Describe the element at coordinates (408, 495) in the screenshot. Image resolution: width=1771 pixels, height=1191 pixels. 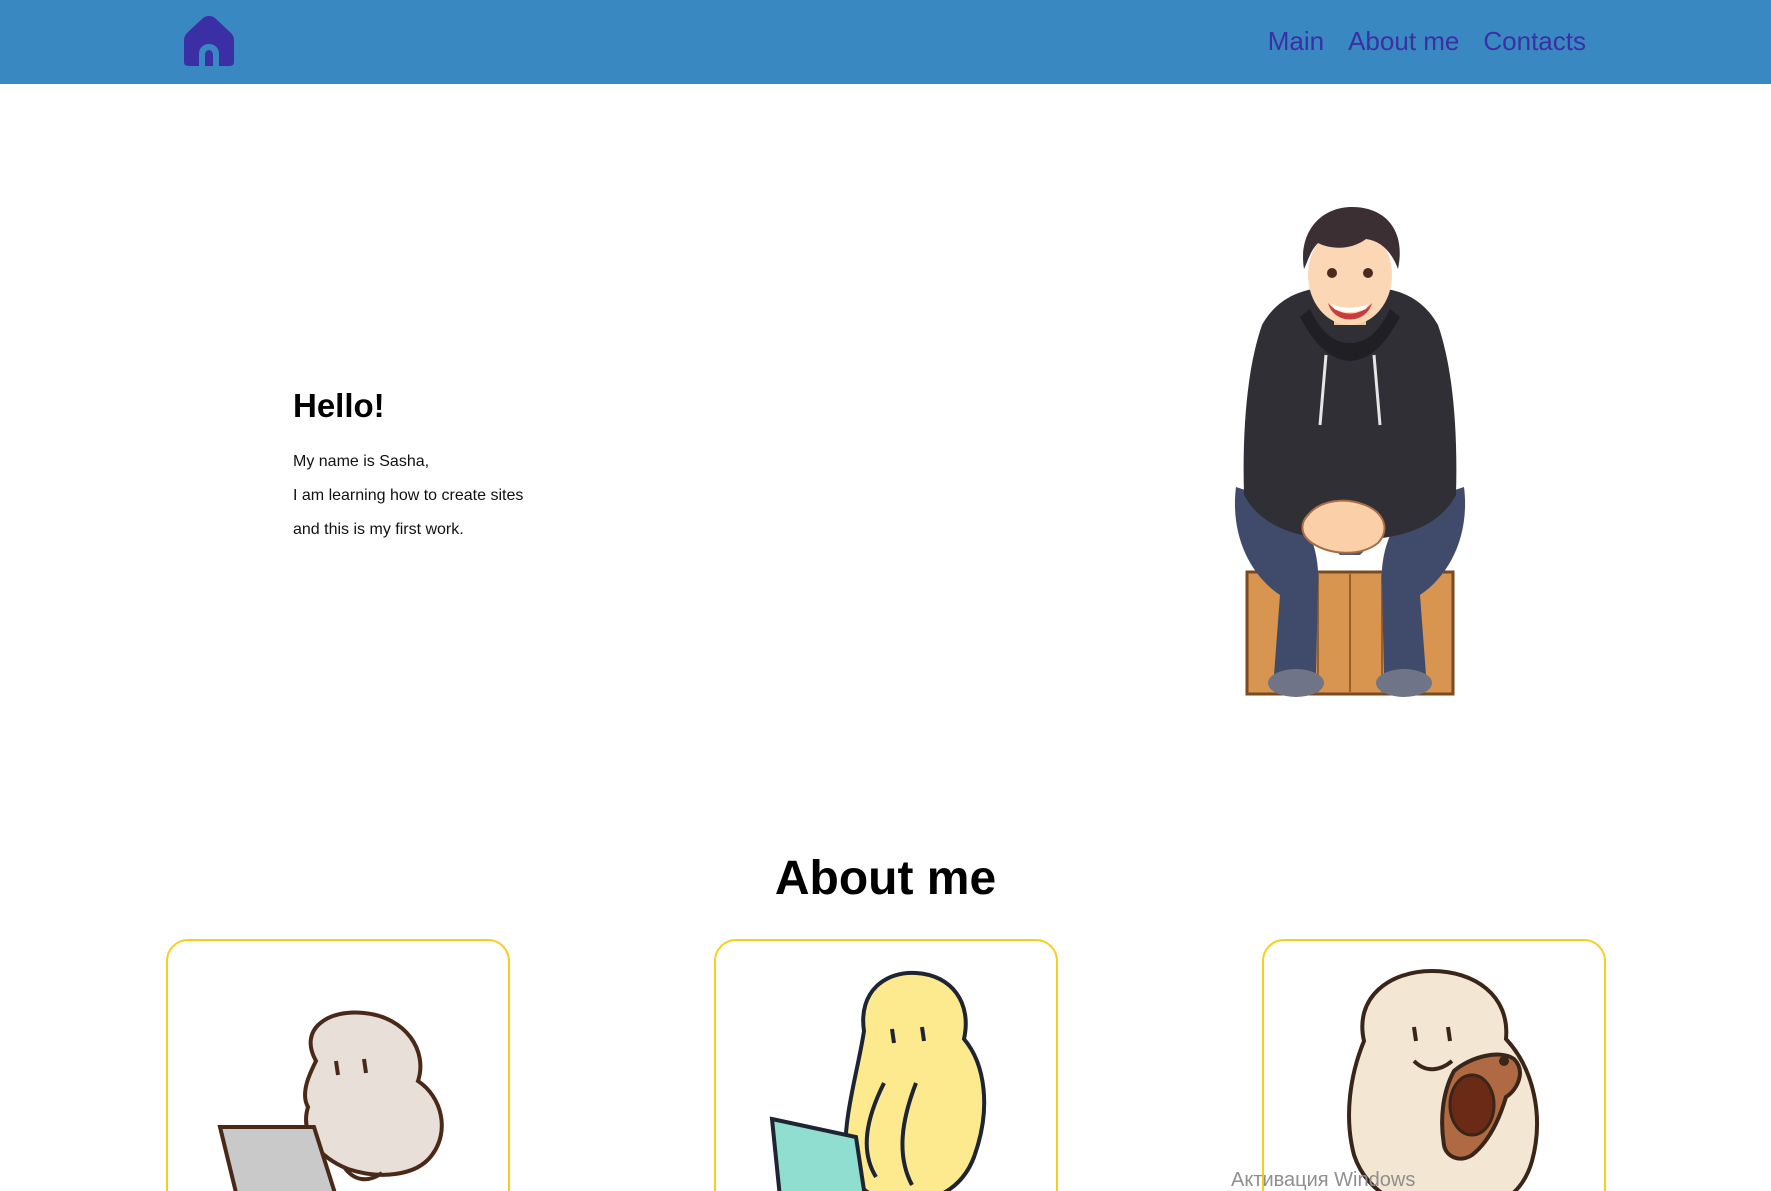
I see `hero-line-2: I am learning how to create sites` at that location.